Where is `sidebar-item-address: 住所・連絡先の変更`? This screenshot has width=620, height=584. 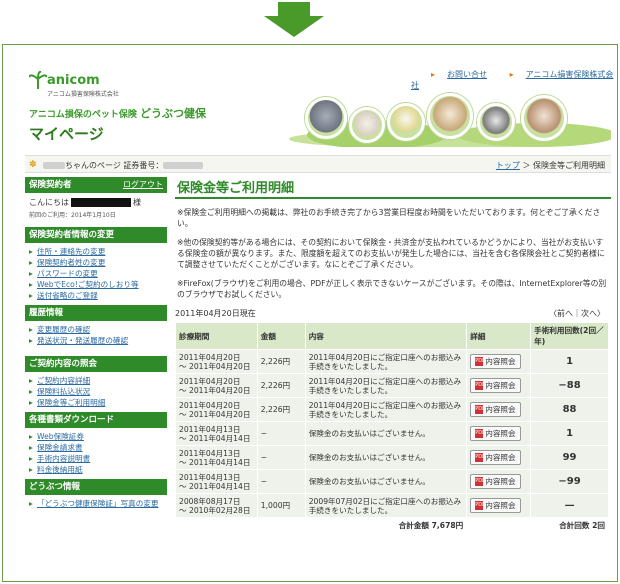
sidebar-item-address: 住所・連絡先の変更 is located at coordinates (96, 251).